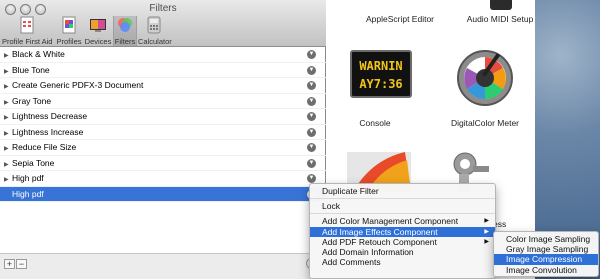  Describe the element at coordinates (69, 41) in the screenshot. I see `toolbar-label: Profiles` at that location.